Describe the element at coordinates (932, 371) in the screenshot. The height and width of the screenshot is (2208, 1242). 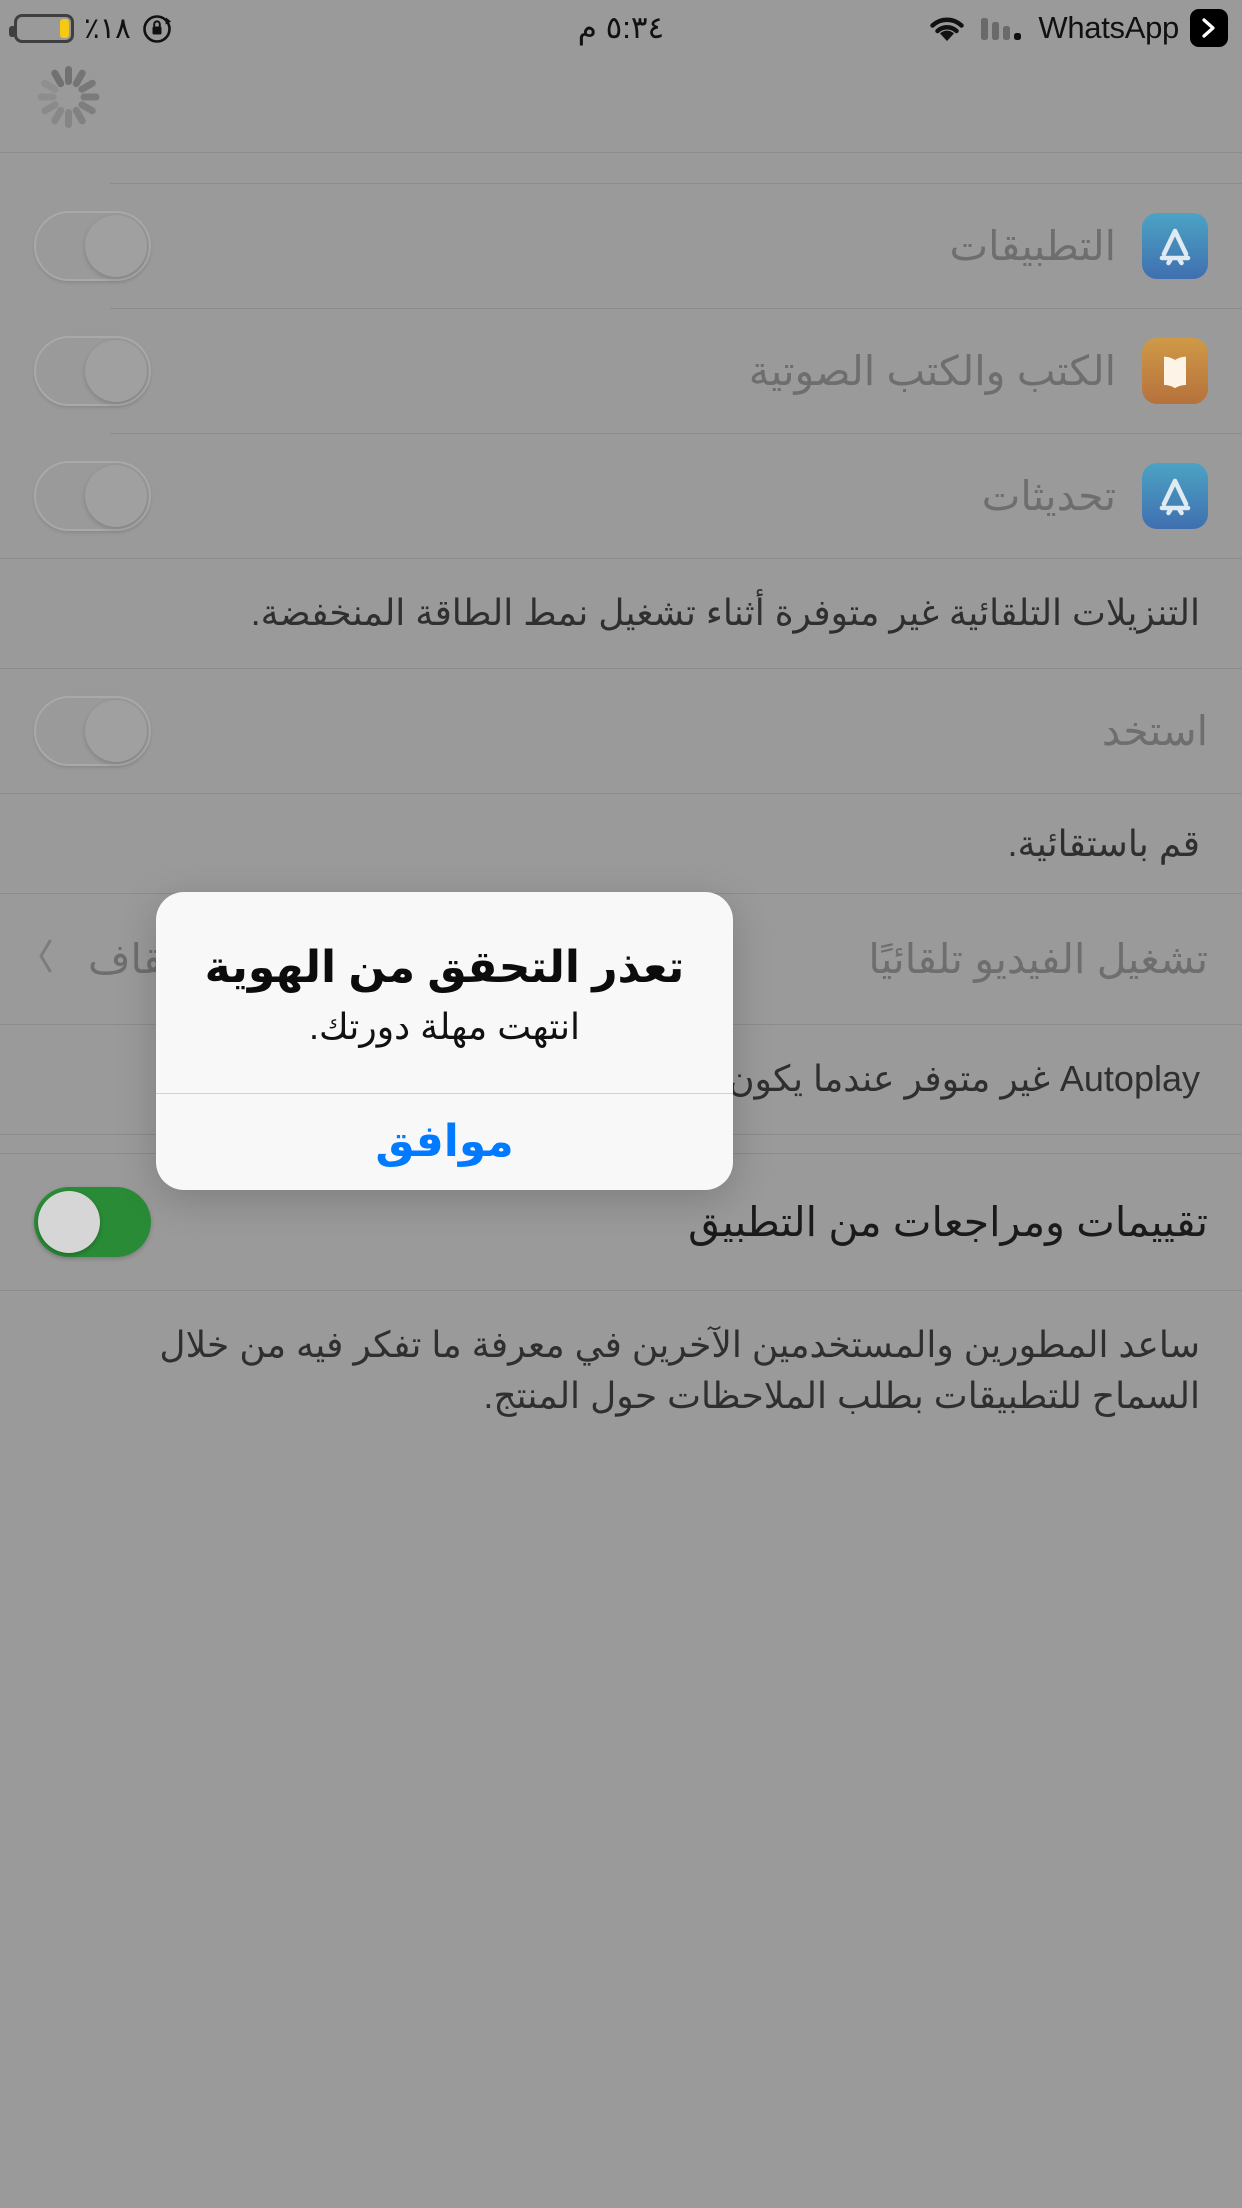
I see `row-label: الكتب والكتب الصوتية` at that location.